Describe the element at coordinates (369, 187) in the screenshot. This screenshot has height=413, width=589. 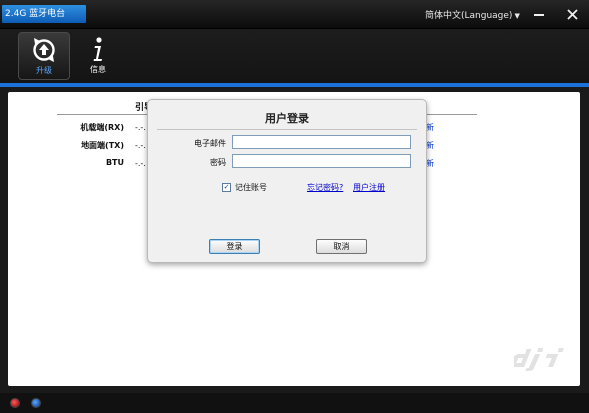
I see `register-link: 用户注册` at that location.